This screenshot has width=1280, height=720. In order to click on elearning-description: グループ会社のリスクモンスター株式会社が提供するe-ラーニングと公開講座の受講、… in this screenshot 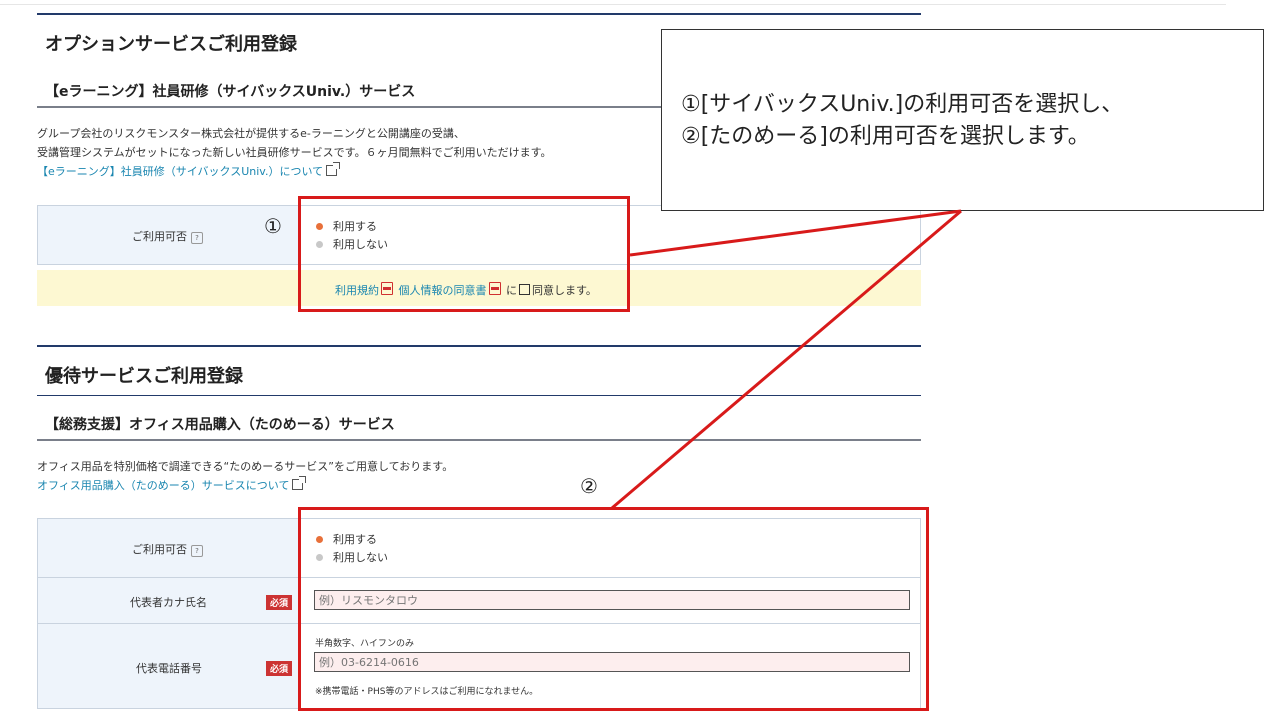, I will do `click(294, 143)`.